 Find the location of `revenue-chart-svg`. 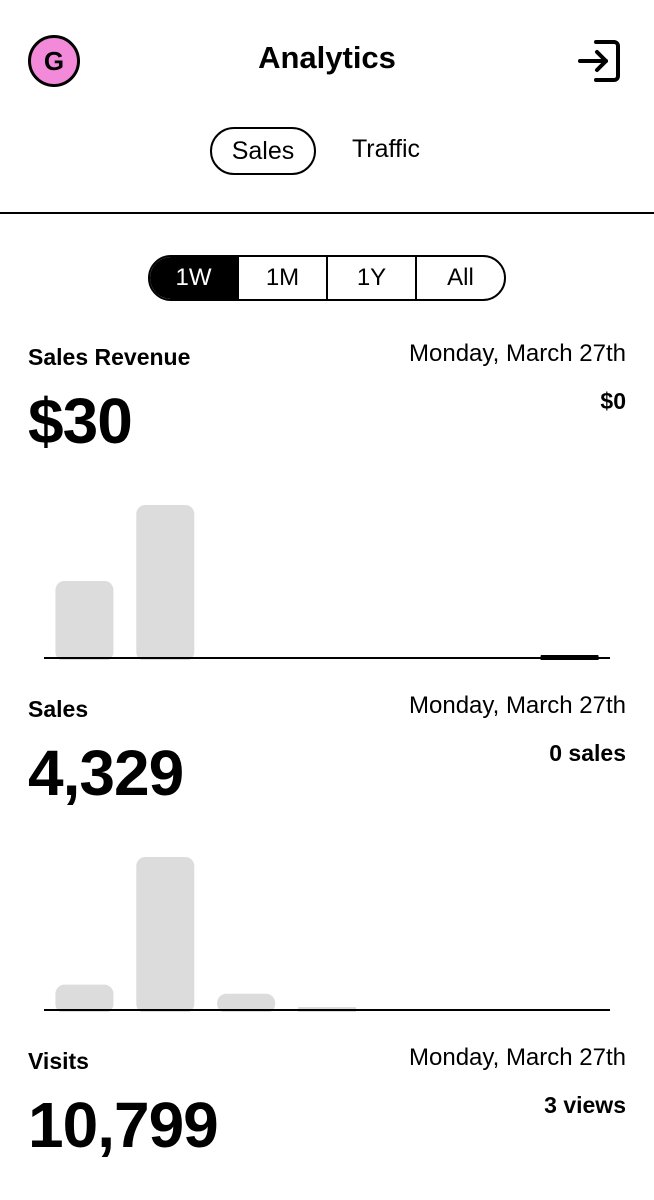

revenue-chart-svg is located at coordinates (327, 582).